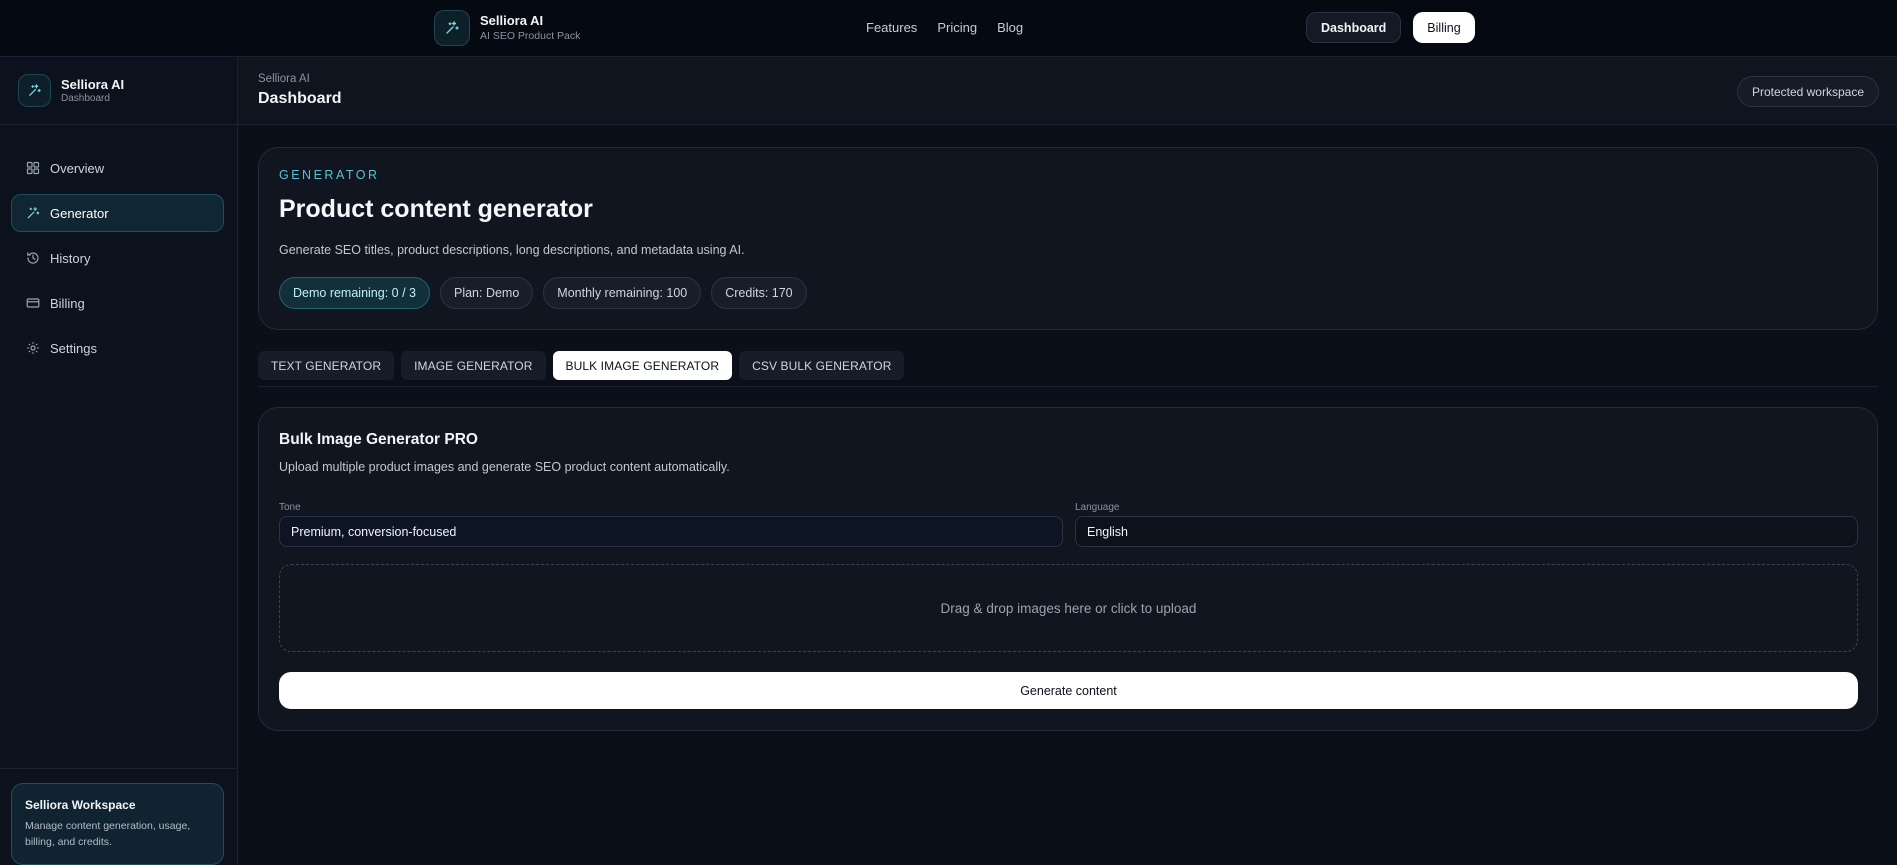 This screenshot has height=865, width=1897. What do you see at coordinates (117, 258) in the screenshot?
I see `sidebar-item-history: History` at bounding box center [117, 258].